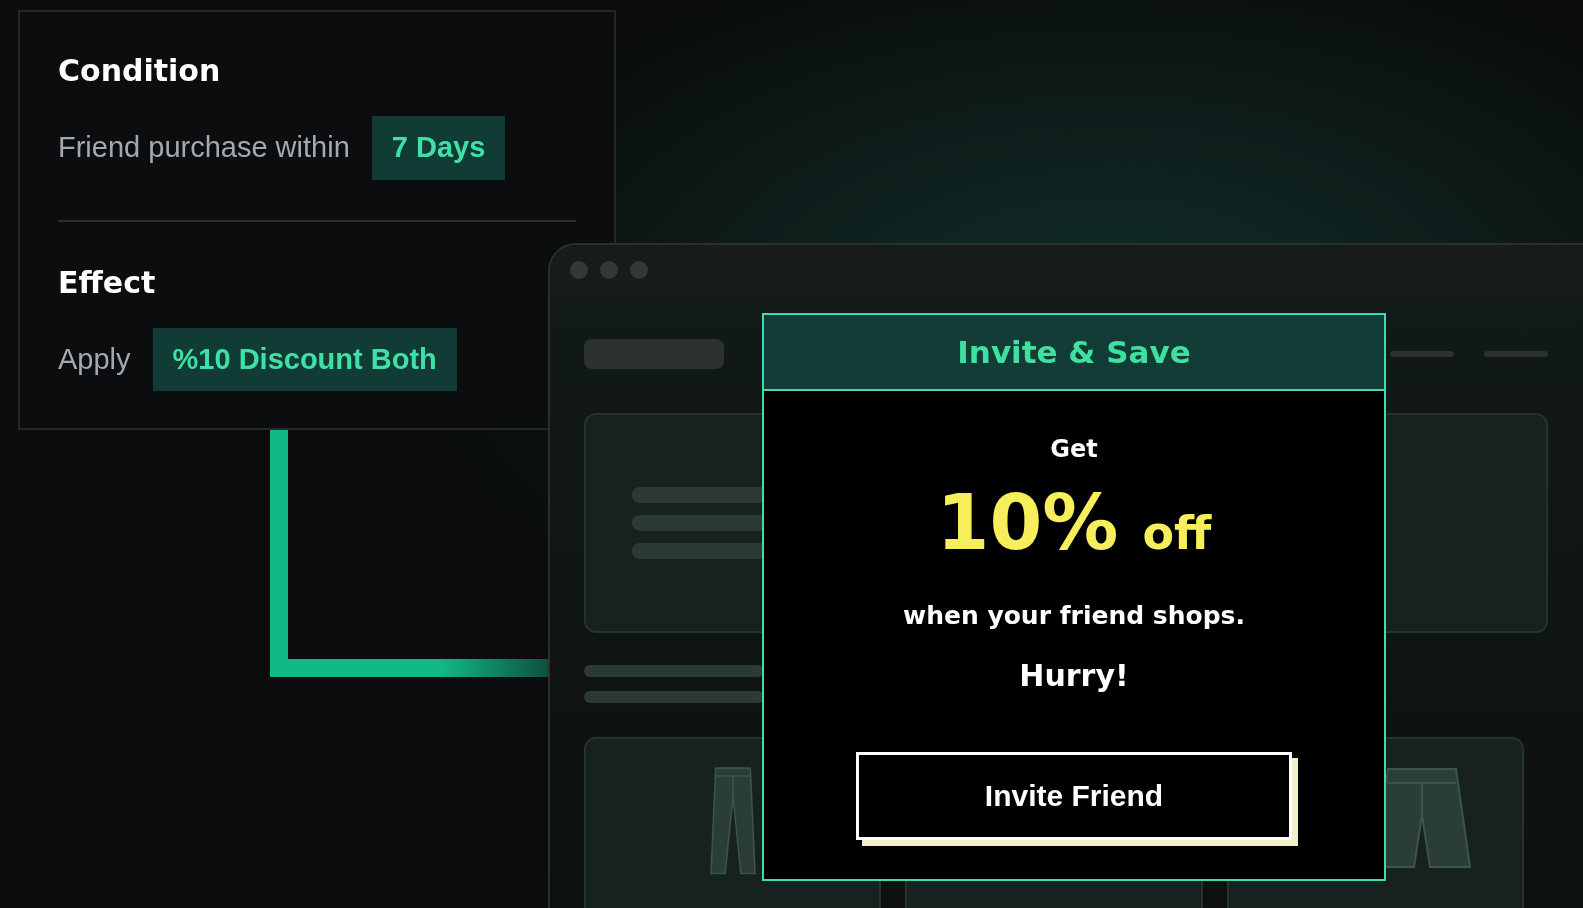 This screenshot has width=1583, height=908. I want to click on popup-title: Invite & Save, so click(1074, 352).